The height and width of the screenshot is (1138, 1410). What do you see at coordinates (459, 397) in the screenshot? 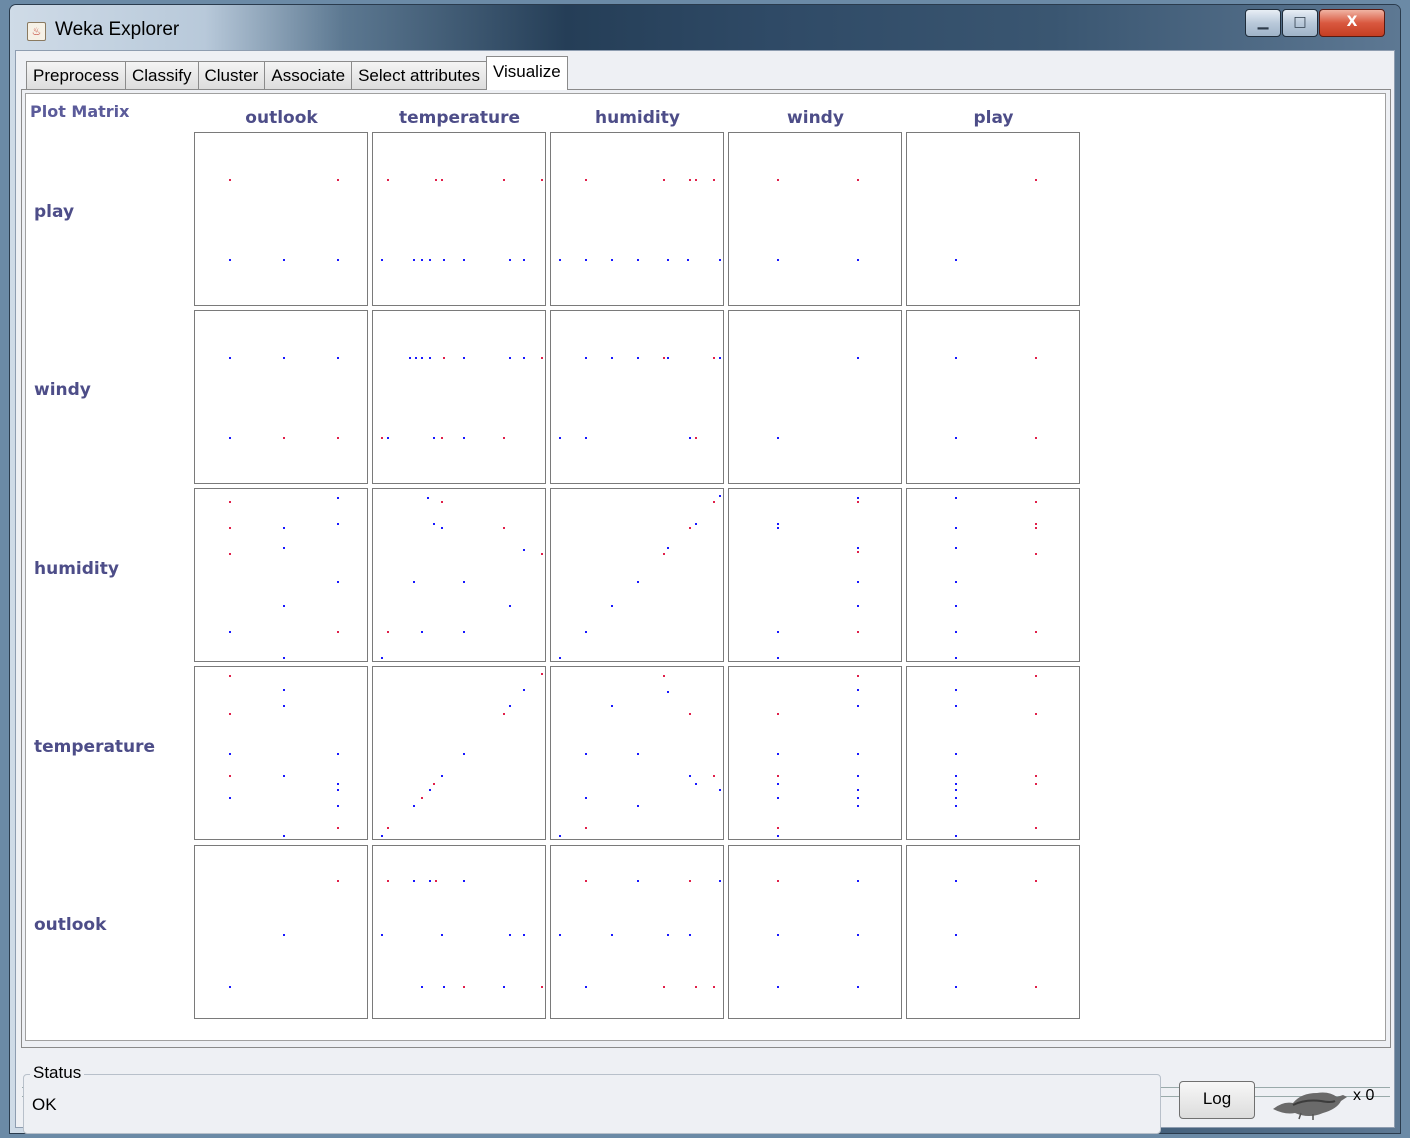
I see `scatter-cell-windy-vs-temperature` at bounding box center [459, 397].